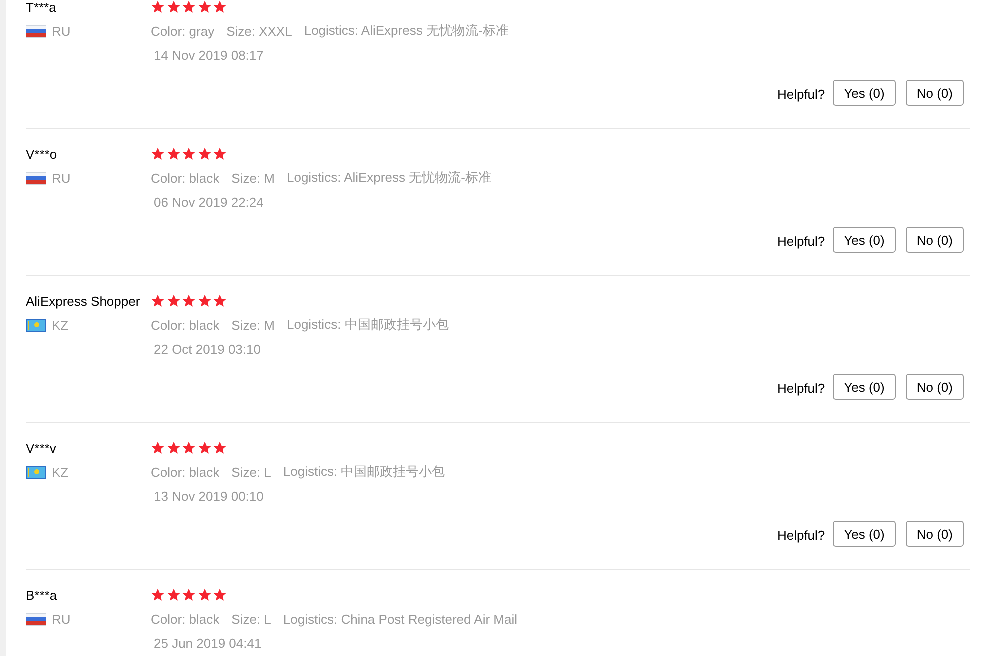  I want to click on reviewer-name: AliExpress Shopper, so click(83, 301).